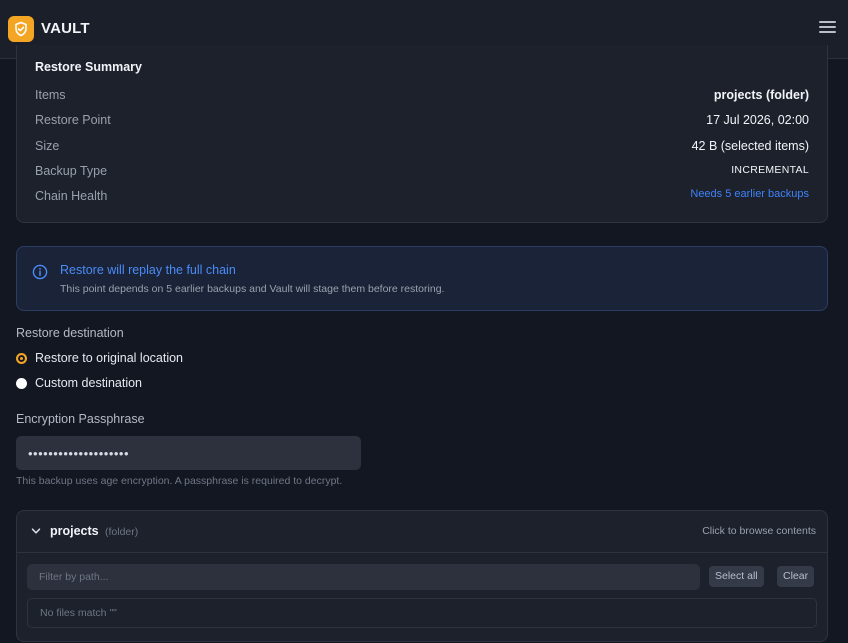 This screenshot has width=848, height=643. Describe the element at coordinates (148, 270) in the screenshot. I see `info-title: Restore will replay the full chain` at that location.